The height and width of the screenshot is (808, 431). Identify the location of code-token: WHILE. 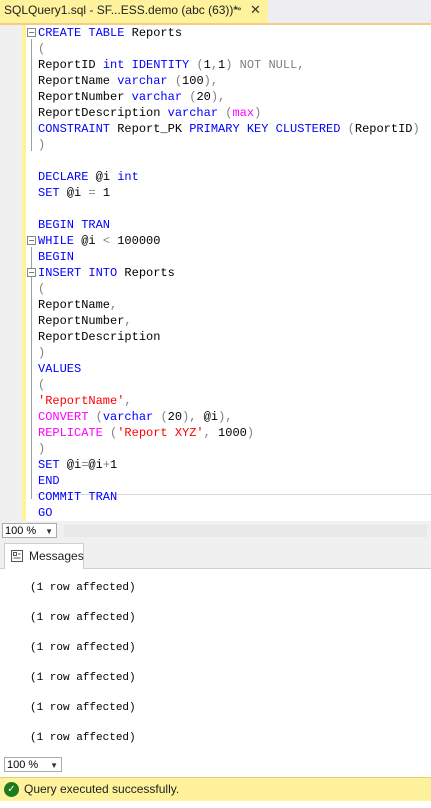
(56, 241).